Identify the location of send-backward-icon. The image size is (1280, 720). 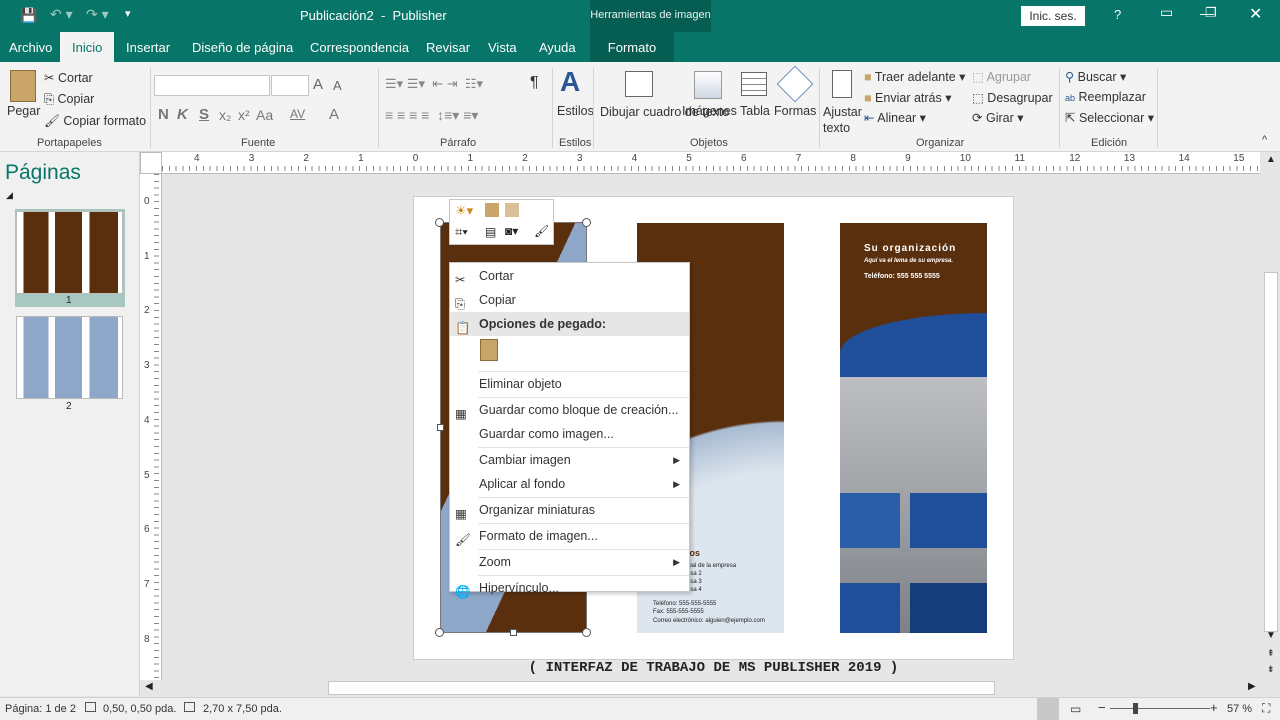
(512, 210).